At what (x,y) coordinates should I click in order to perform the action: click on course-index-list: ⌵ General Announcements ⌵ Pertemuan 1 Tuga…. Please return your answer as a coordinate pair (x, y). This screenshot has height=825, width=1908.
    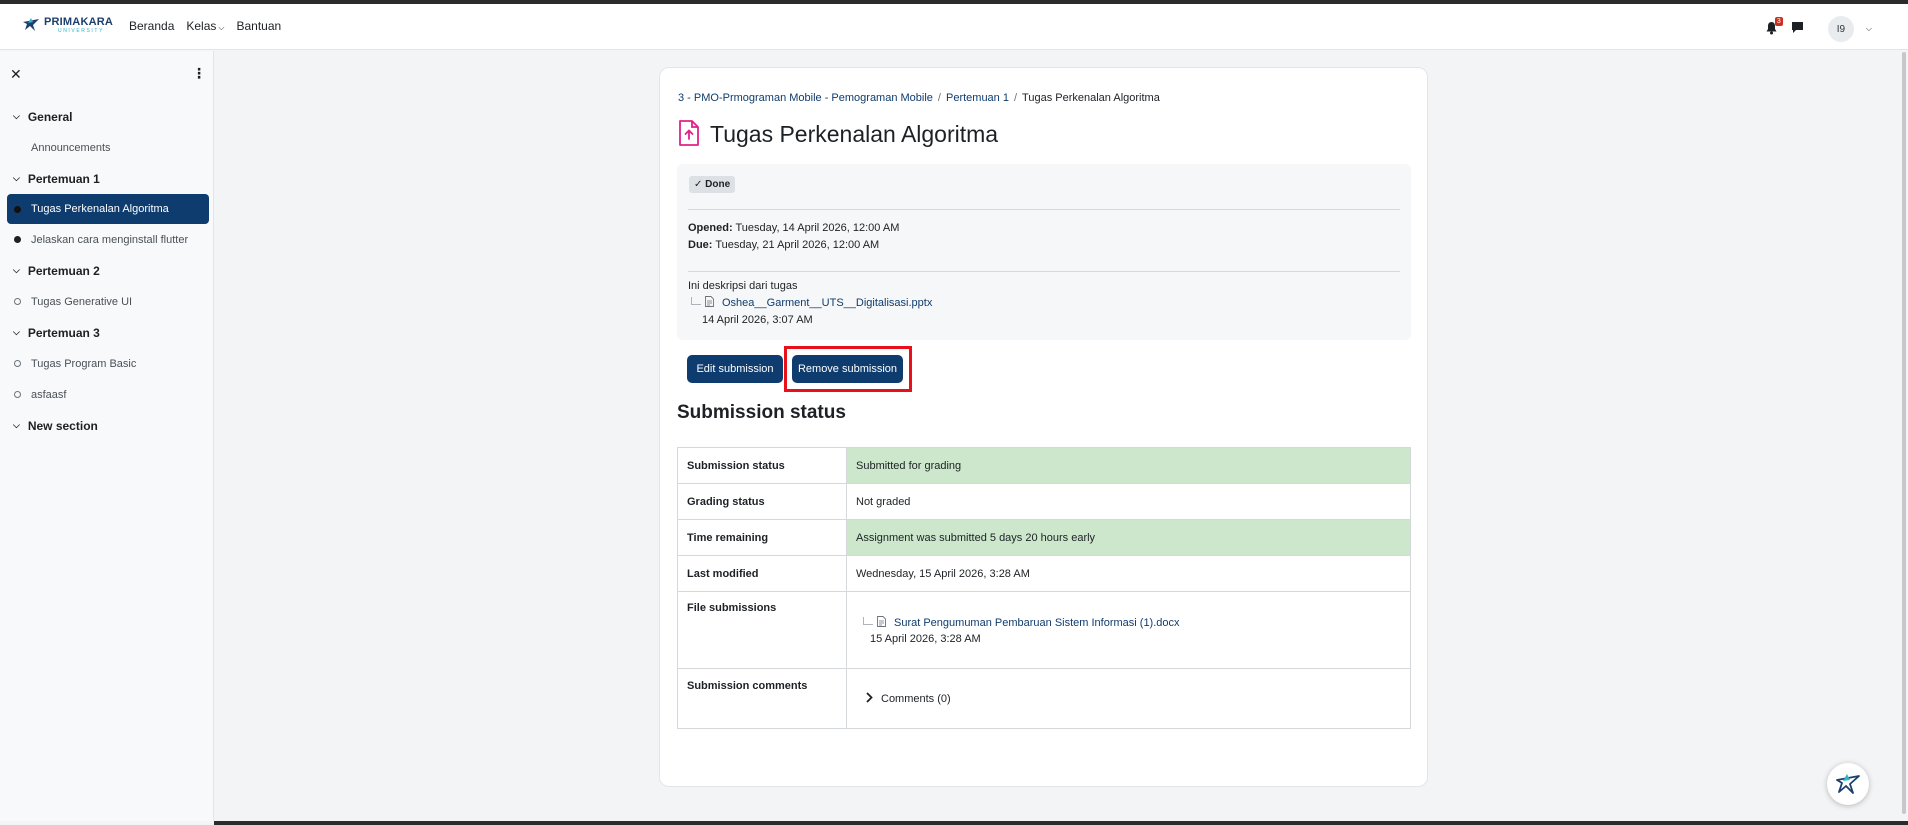
    Looking at the image, I should click on (108, 271).